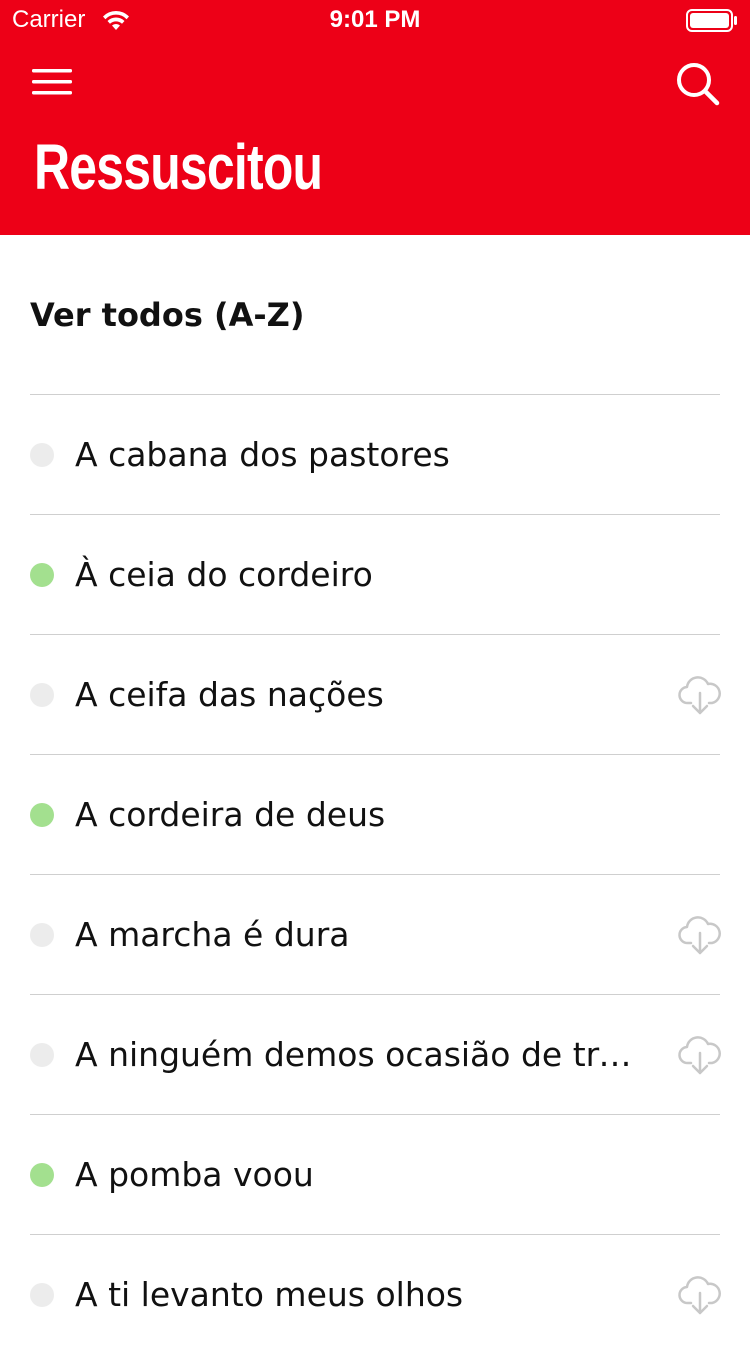  Describe the element at coordinates (362, 1054) in the screenshot. I see `song-title: A ninguém demos ocasião de tropeço` at that location.